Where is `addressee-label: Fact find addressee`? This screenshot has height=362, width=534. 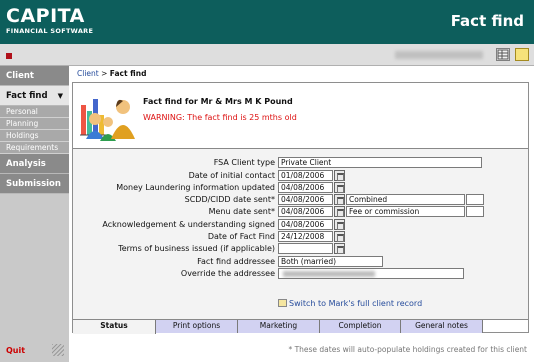
addressee-label: Fact find addressee is located at coordinates (236, 261).